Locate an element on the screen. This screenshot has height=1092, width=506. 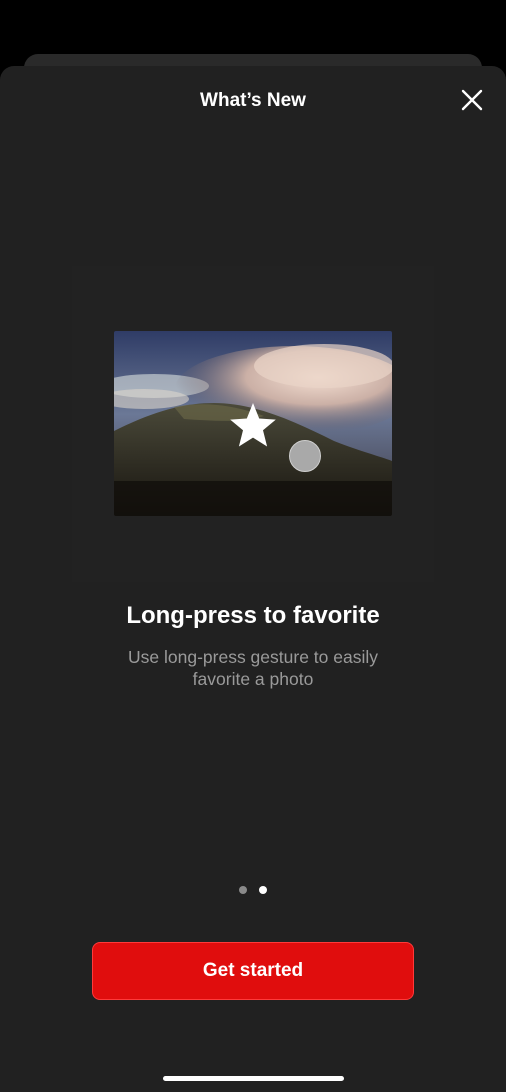
touch-indicator is located at coordinates (305, 456).